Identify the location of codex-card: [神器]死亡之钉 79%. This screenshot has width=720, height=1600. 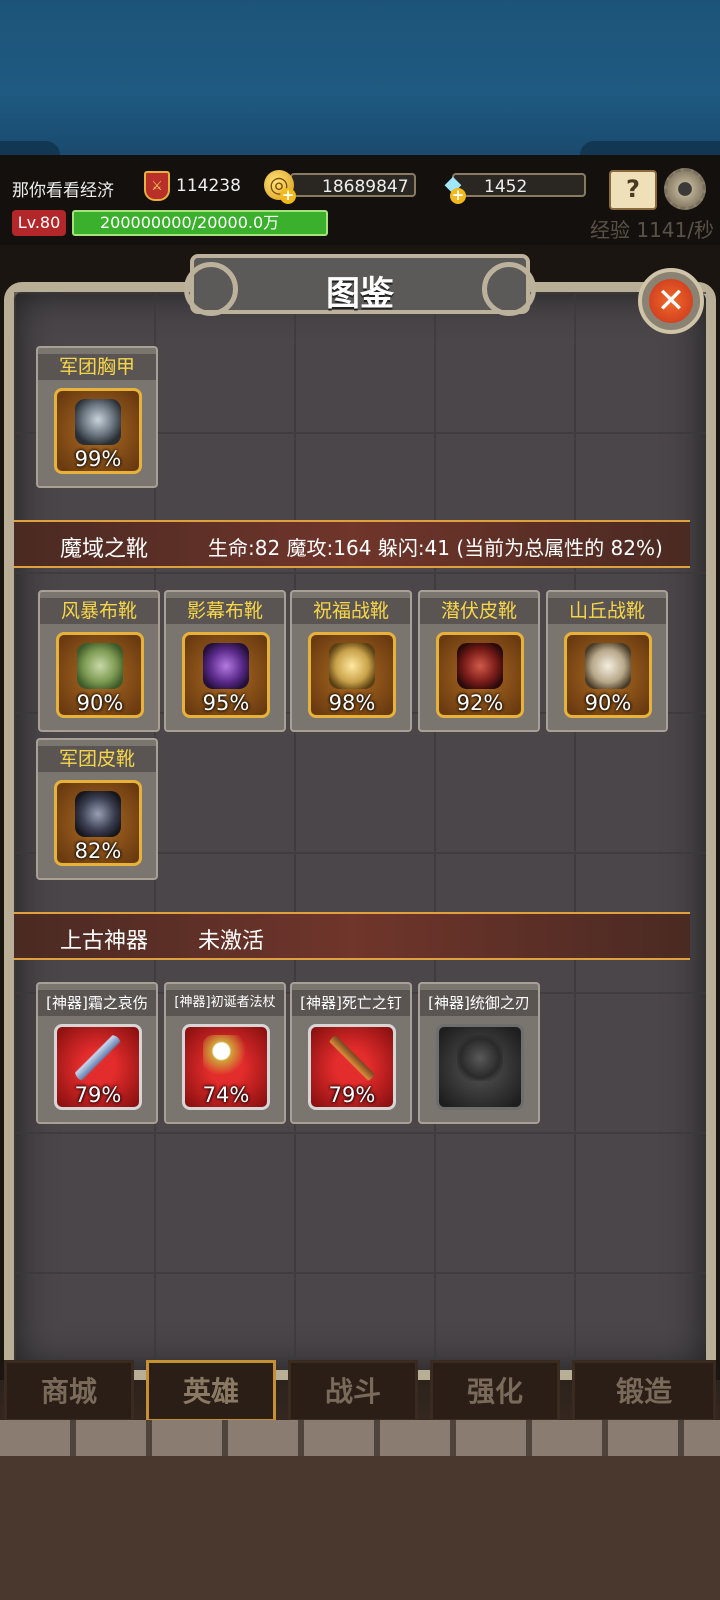
(351, 1053).